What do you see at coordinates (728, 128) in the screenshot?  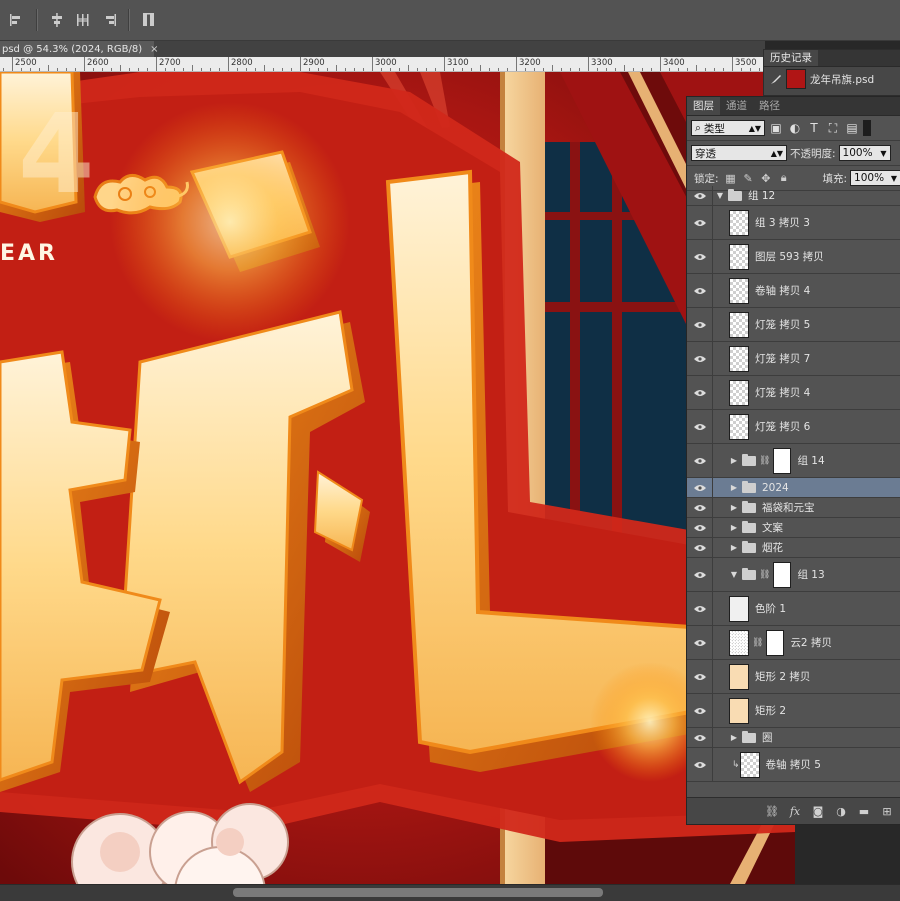 I see `layer-kind-filter: ⌕ 类型 ▲▼` at bounding box center [728, 128].